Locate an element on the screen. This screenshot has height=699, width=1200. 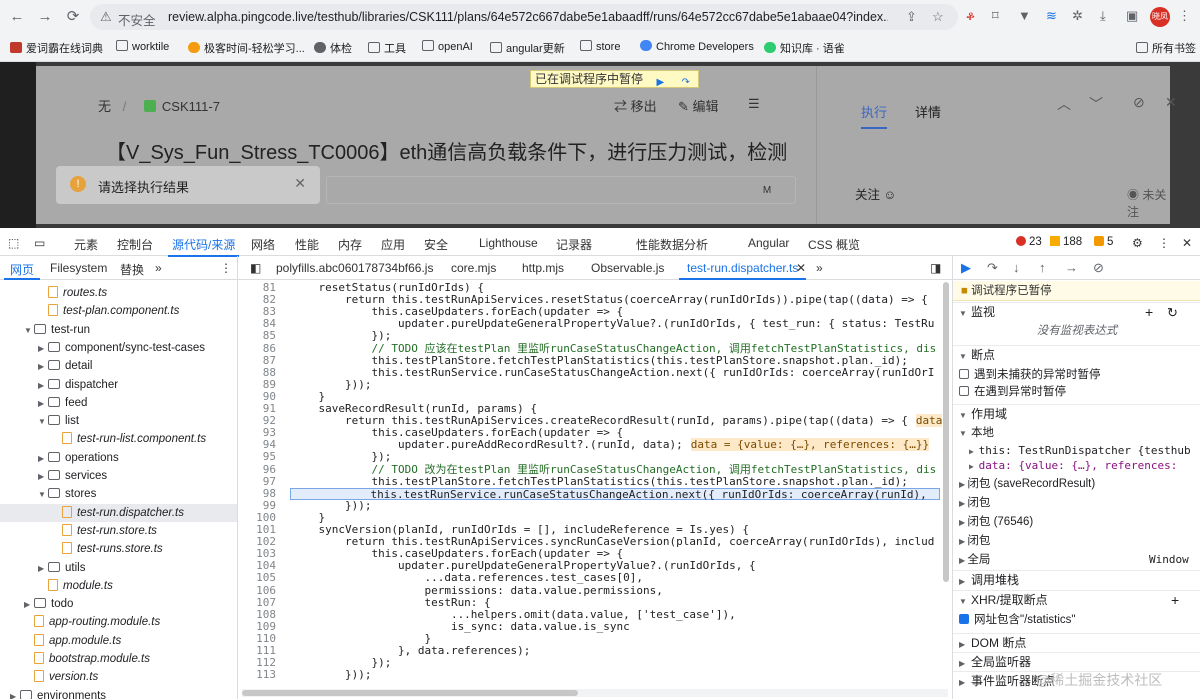
tab-execute: 执行 is located at coordinates (874, 115).